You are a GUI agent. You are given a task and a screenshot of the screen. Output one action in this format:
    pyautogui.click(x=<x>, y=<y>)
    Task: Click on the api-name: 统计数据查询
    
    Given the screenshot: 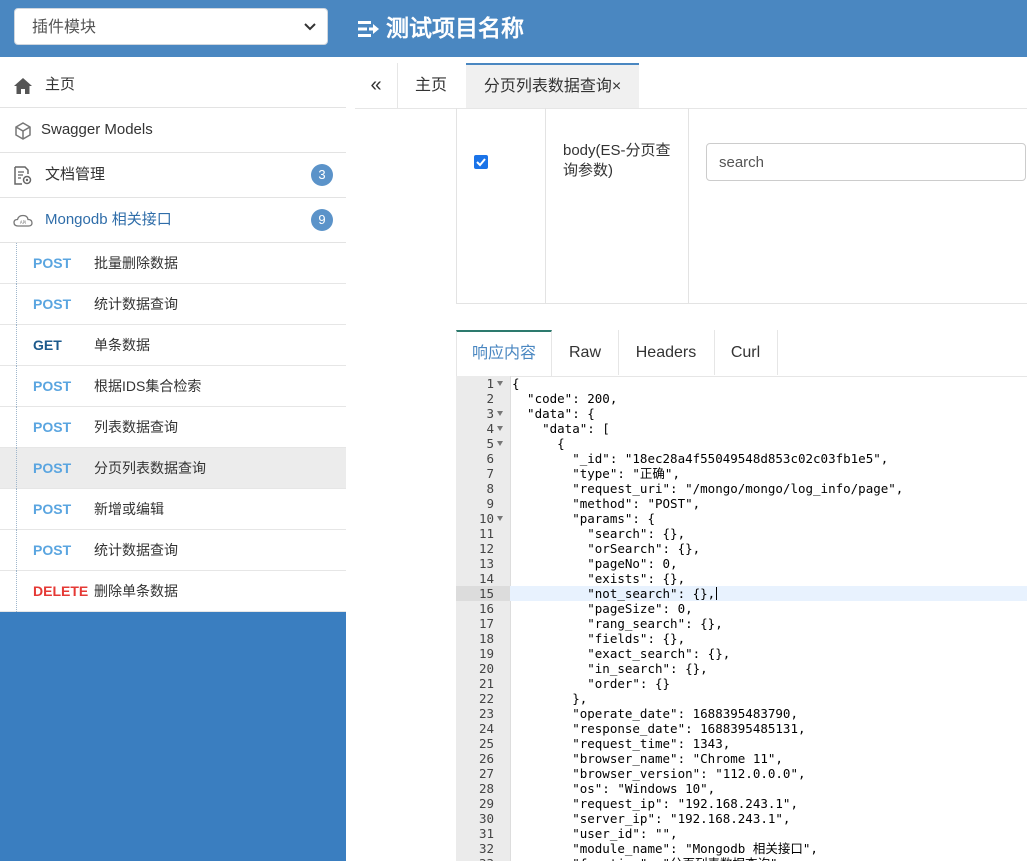 What is the action you would take?
    pyautogui.click(x=136, y=550)
    